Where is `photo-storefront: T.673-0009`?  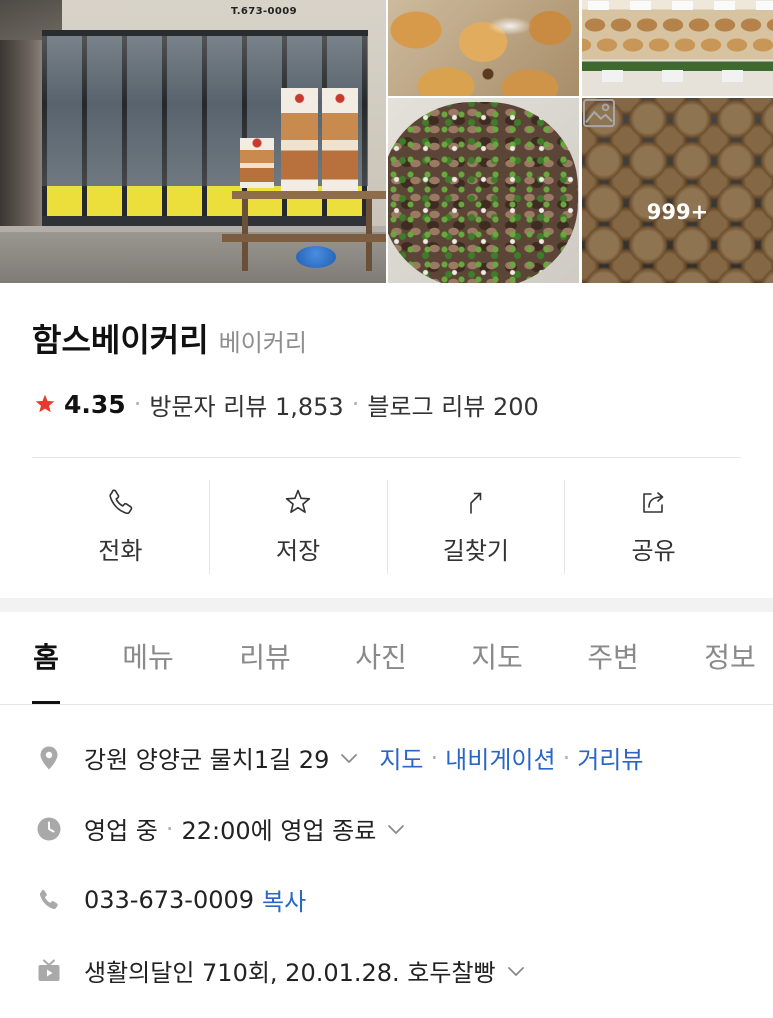
photo-storefront: T.673-0009 is located at coordinates (193, 141).